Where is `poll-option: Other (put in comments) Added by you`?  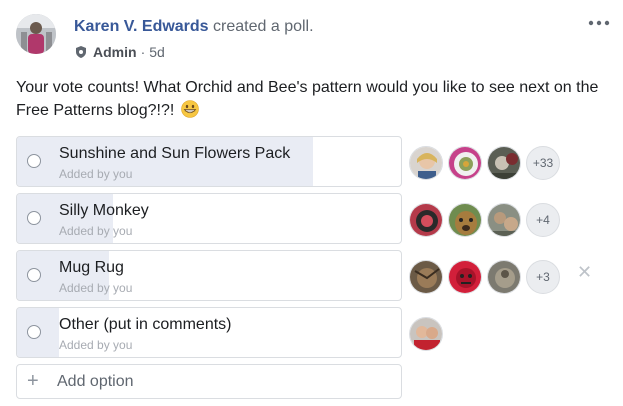 poll-option: Other (put in comments) Added by you is located at coordinates (209, 332).